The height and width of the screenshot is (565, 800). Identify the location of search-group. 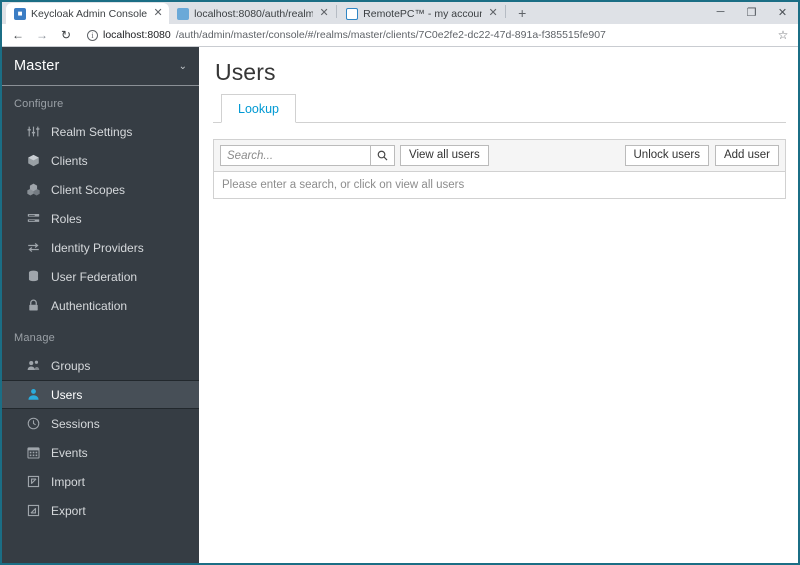
(307, 155).